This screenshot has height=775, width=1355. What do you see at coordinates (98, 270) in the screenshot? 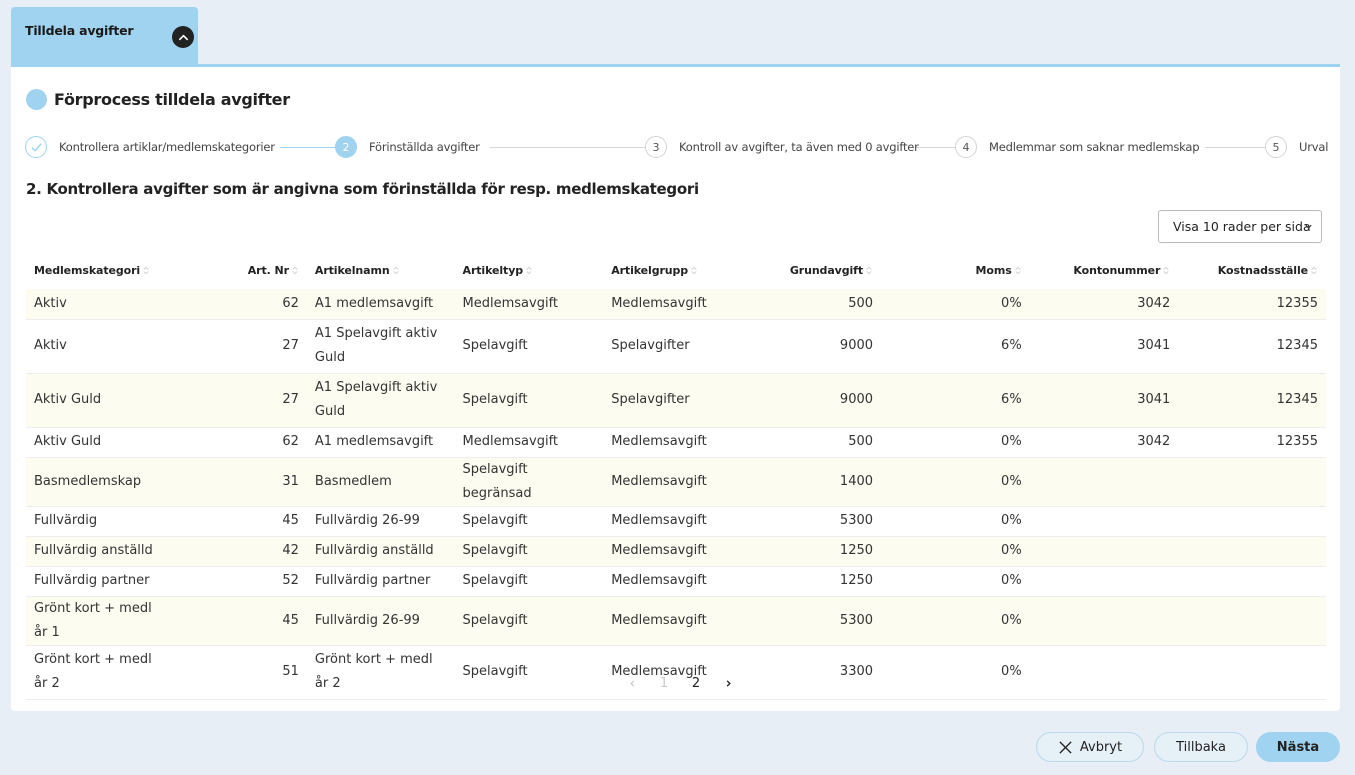
I see `column-header: Medlemskategori` at bounding box center [98, 270].